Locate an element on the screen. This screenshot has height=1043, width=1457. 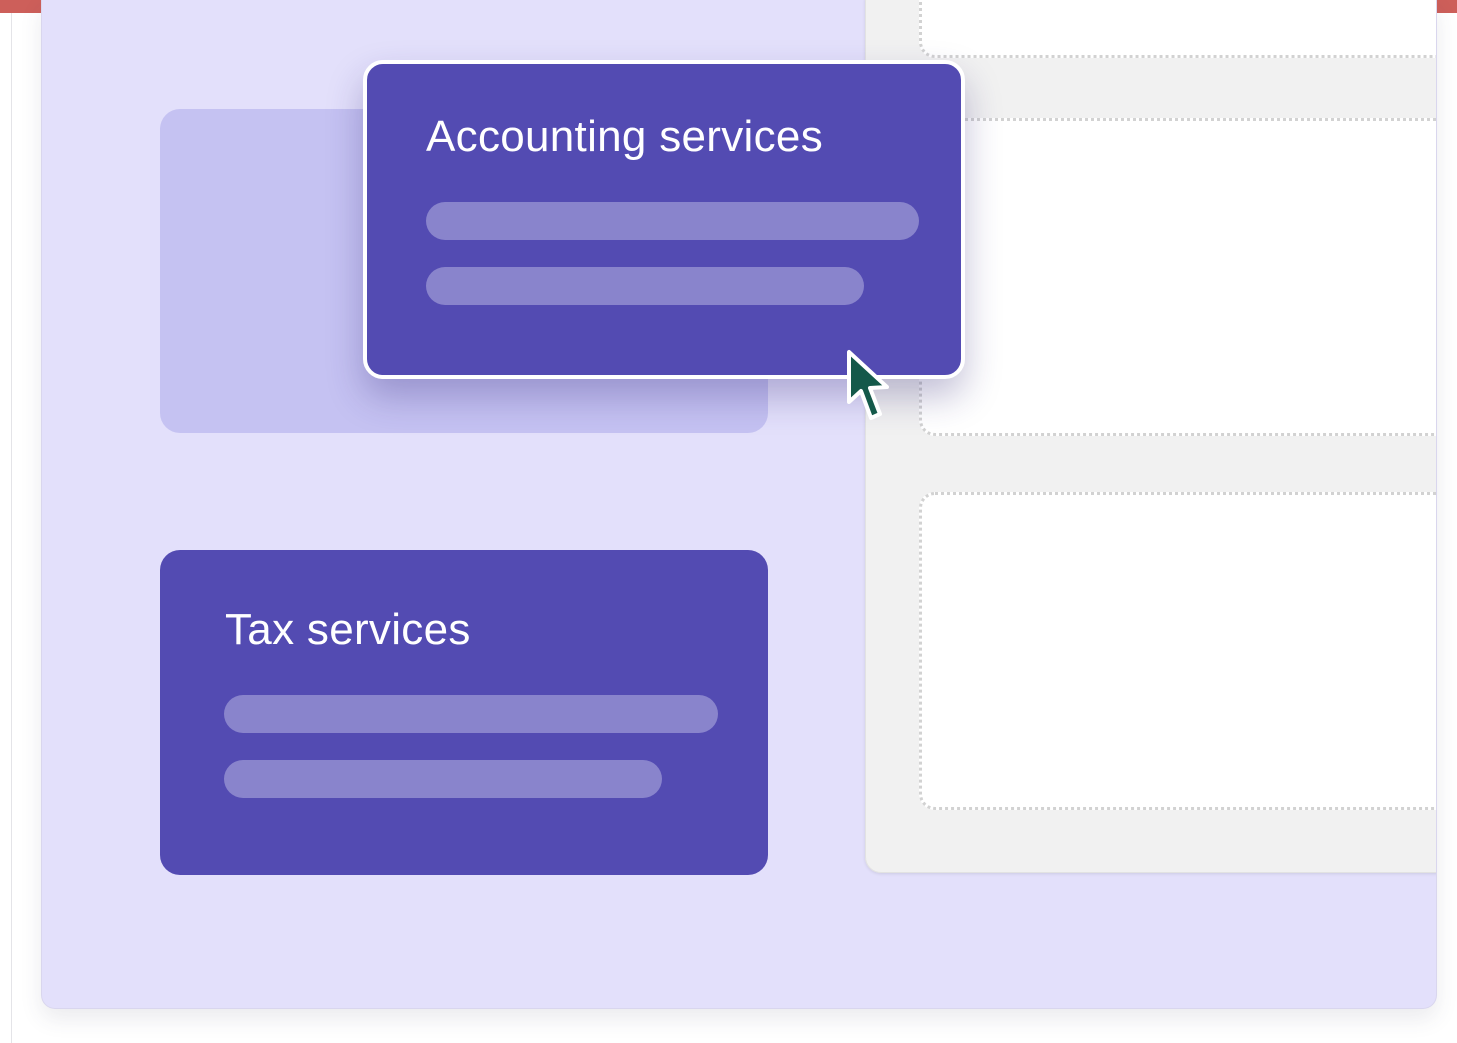
left-divider is located at coordinates (11, 528).